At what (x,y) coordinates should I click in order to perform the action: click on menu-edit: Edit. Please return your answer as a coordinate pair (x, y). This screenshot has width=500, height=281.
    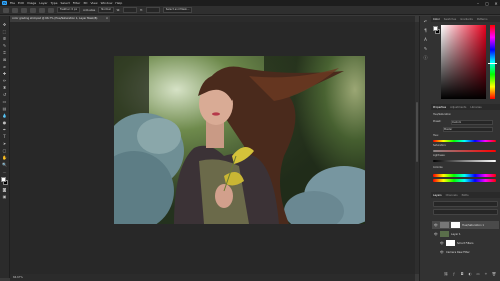
    Looking at the image, I should click on (21, 3).